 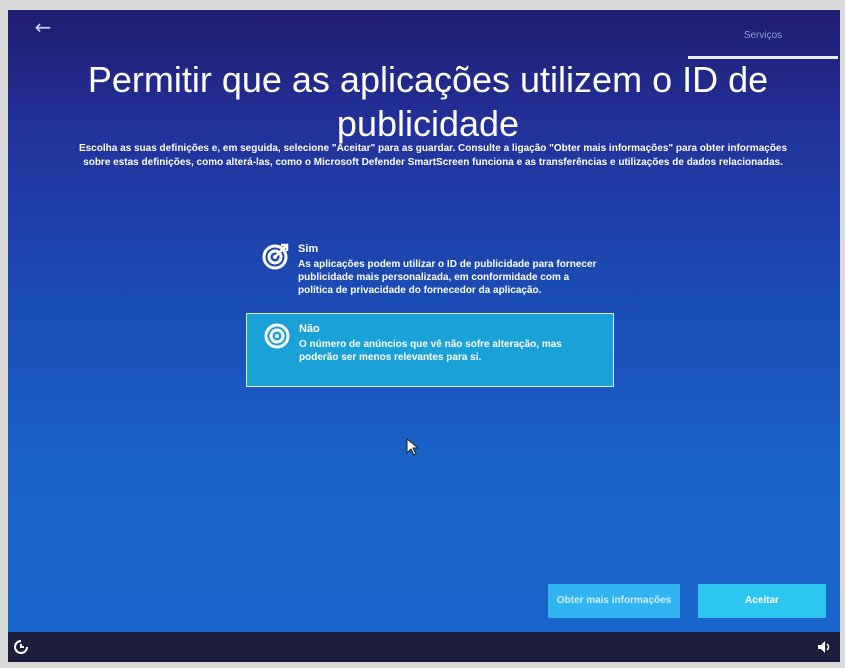 I want to click on option-no-title: Não, so click(x=309, y=329).